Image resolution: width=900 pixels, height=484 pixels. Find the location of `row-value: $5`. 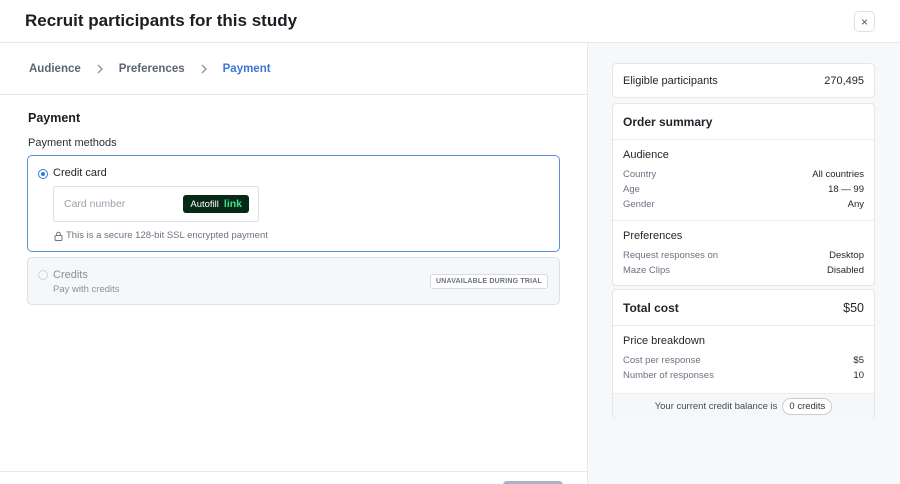

row-value: $5 is located at coordinates (858, 360).